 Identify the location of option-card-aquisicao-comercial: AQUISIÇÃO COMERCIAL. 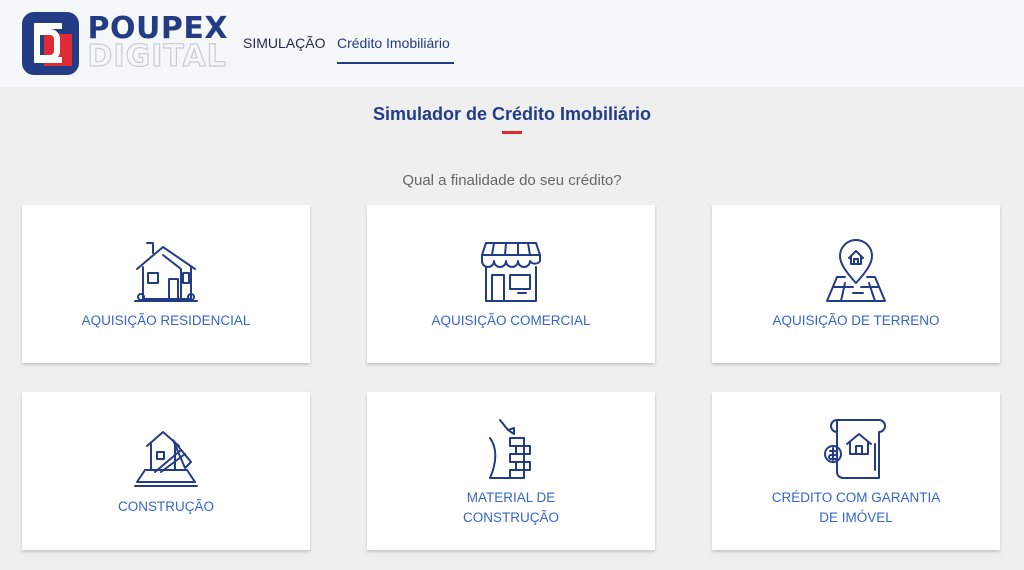
(511, 284).